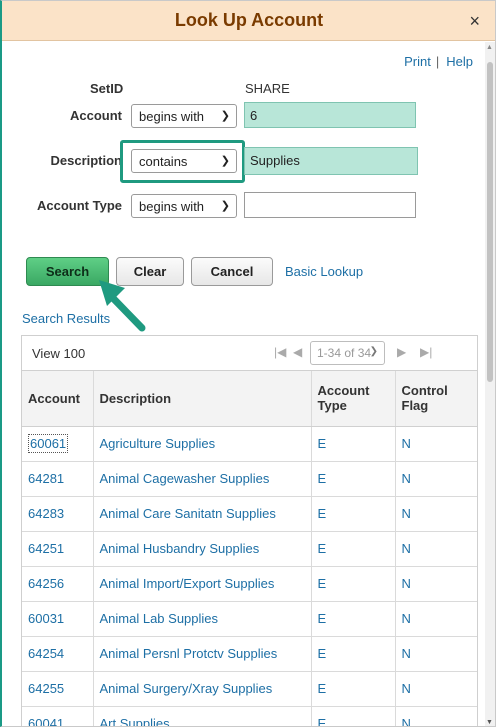 This screenshot has height=727, width=496. I want to click on table-row: 60041 Art Supplies E N, so click(249, 716).